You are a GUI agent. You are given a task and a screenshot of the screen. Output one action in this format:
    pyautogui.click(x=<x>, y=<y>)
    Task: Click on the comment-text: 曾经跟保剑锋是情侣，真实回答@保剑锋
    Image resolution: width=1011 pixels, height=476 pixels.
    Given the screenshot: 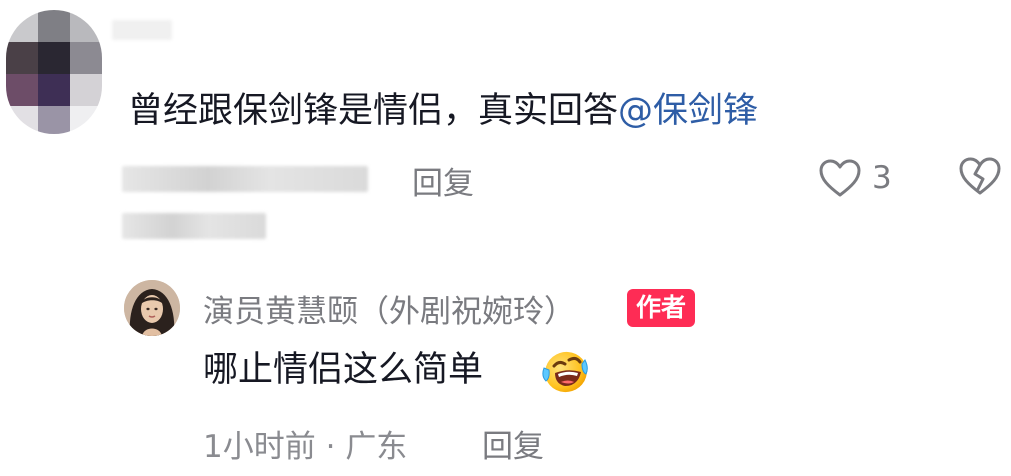 What is the action you would take?
    pyautogui.click(x=443, y=111)
    